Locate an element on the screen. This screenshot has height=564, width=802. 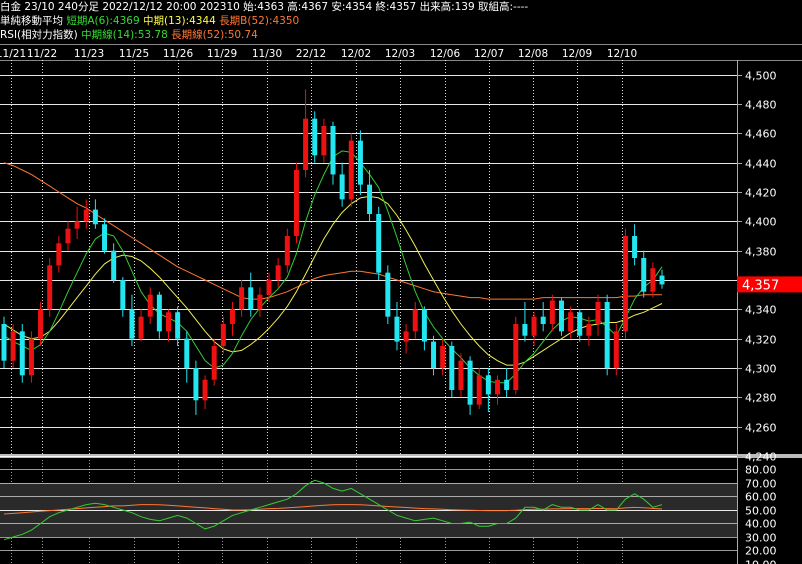
price-tick-label: 4,300 is located at coordinates (761, 369).